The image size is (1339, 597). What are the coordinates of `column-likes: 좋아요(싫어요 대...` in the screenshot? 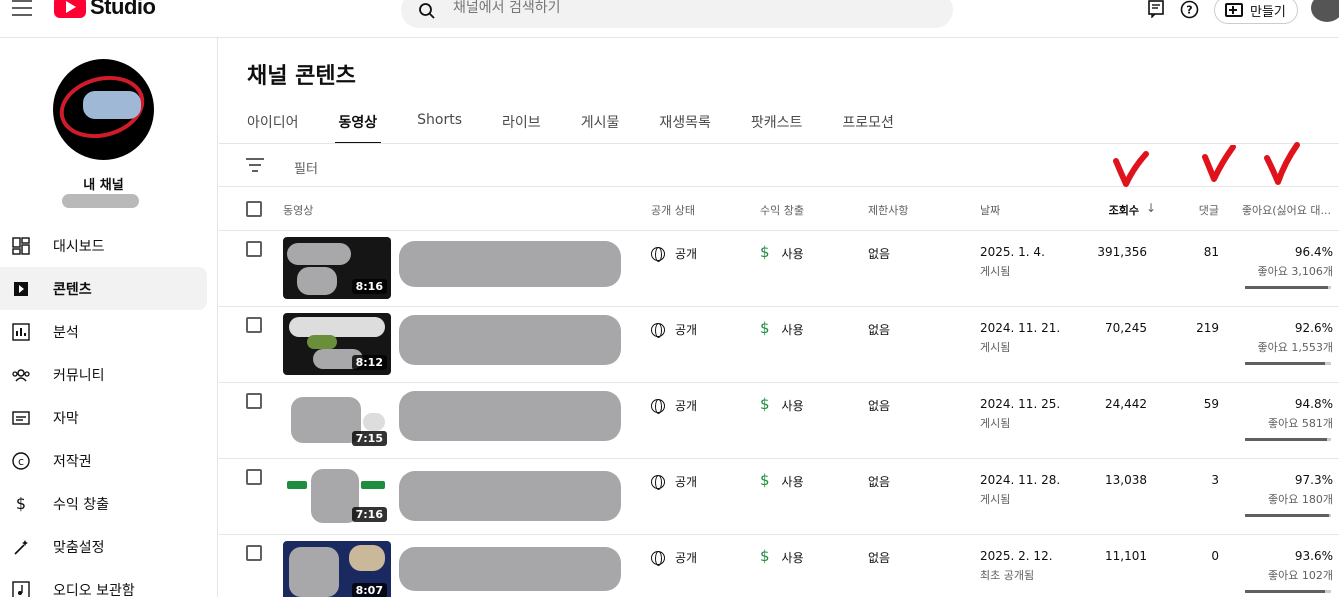 It's located at (1286, 210).